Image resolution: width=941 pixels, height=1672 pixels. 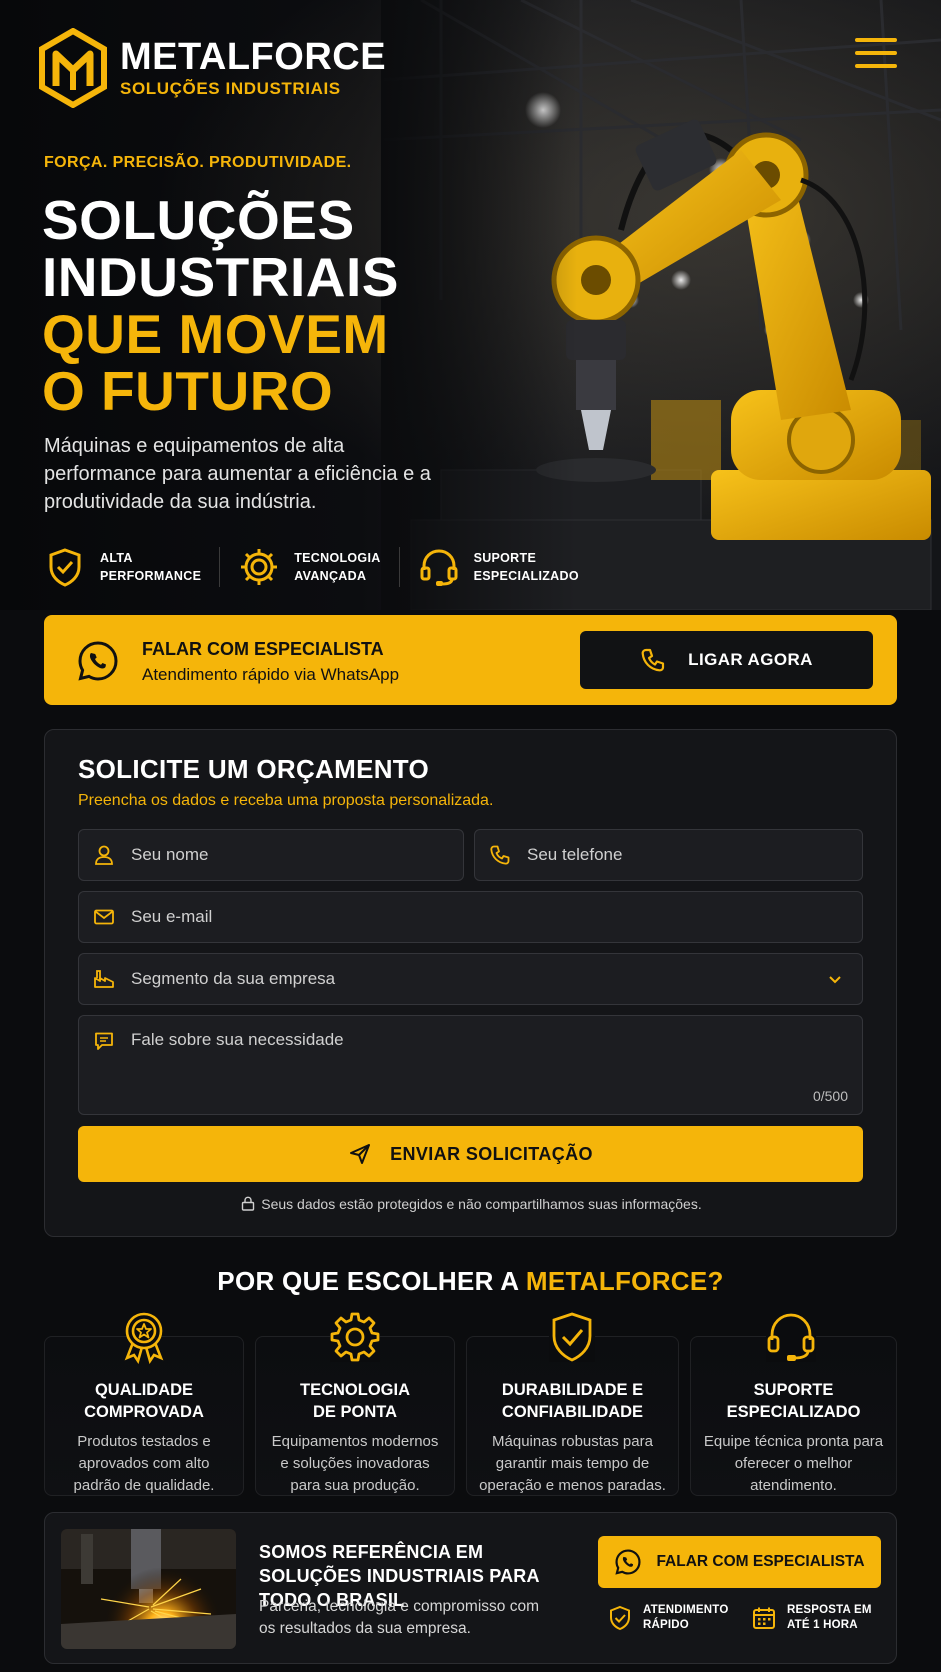 What do you see at coordinates (104, 979) in the screenshot?
I see `factory-icon` at bounding box center [104, 979].